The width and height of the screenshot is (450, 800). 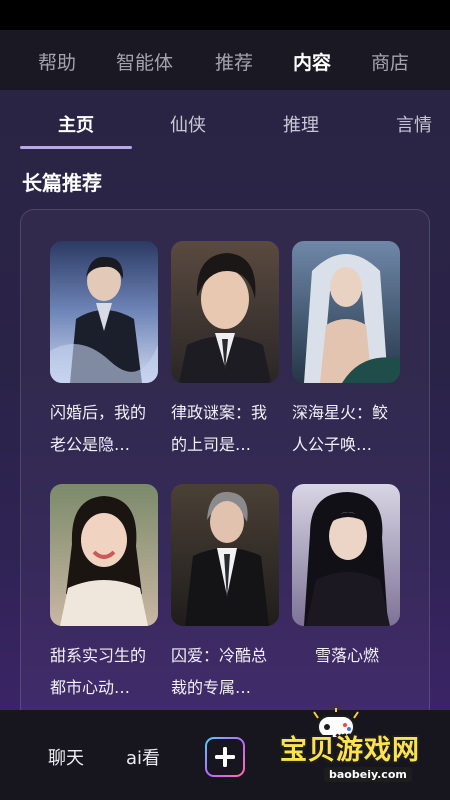 What do you see at coordinates (301, 124) in the screenshot?
I see `tab-mystery: 推理` at bounding box center [301, 124].